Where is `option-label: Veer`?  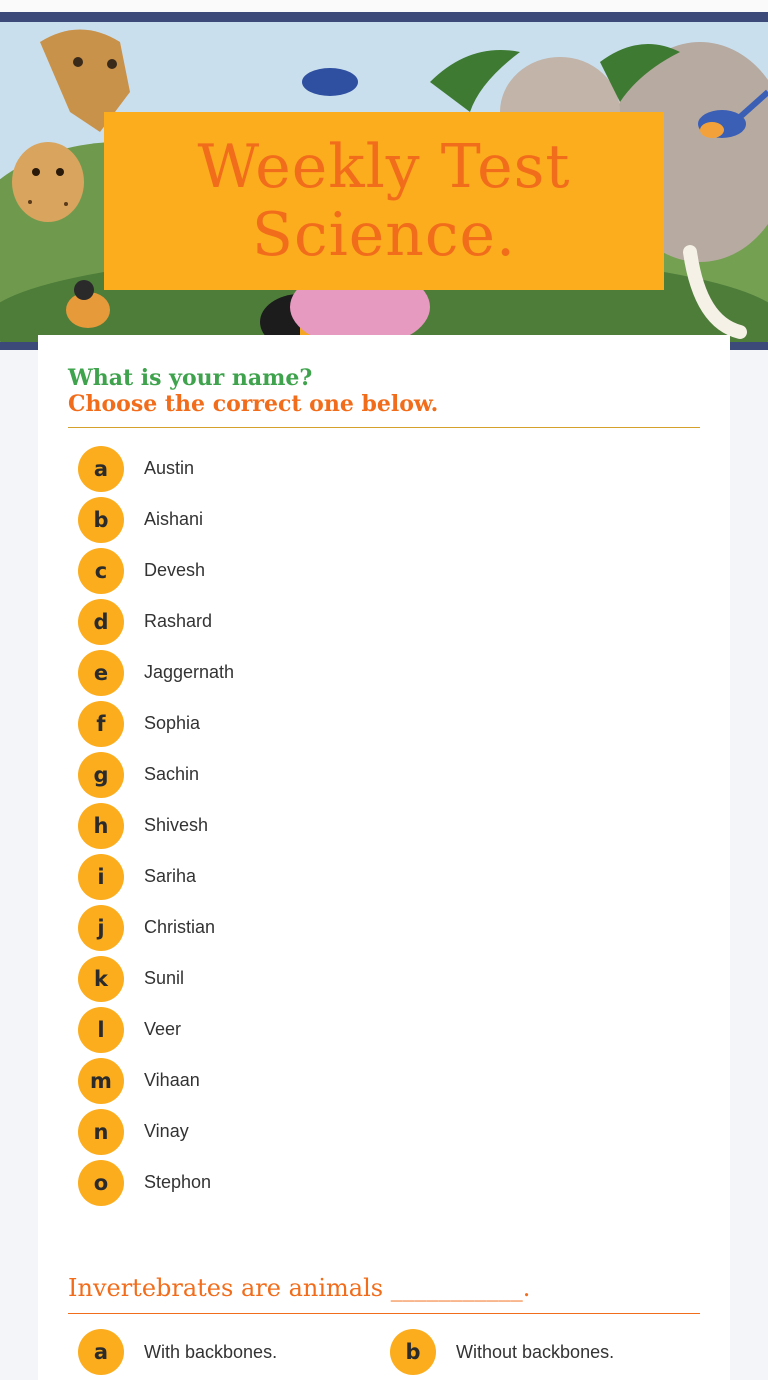 option-label: Veer is located at coordinates (162, 1029).